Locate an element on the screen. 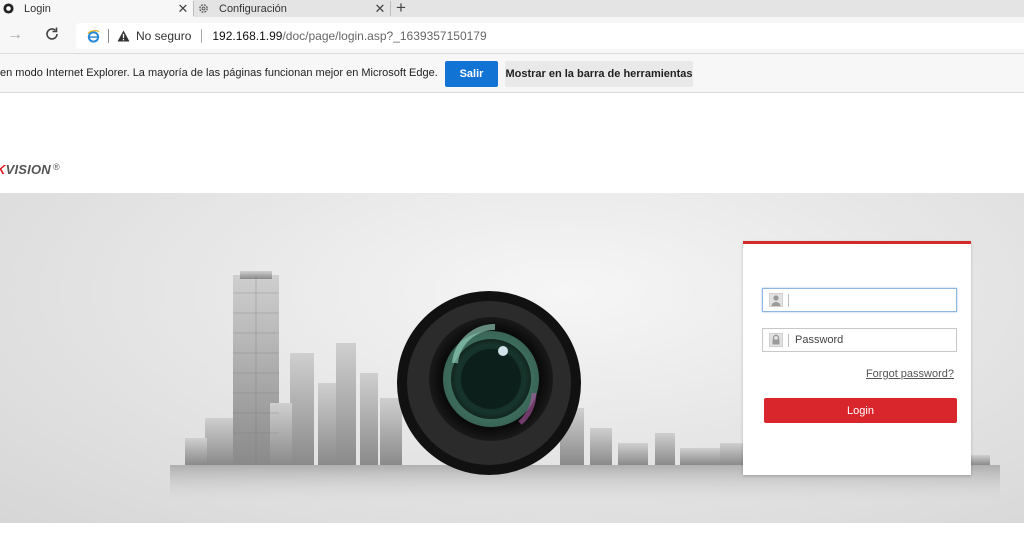 The image size is (1024, 534). new-tab-button: + is located at coordinates (401, 9).